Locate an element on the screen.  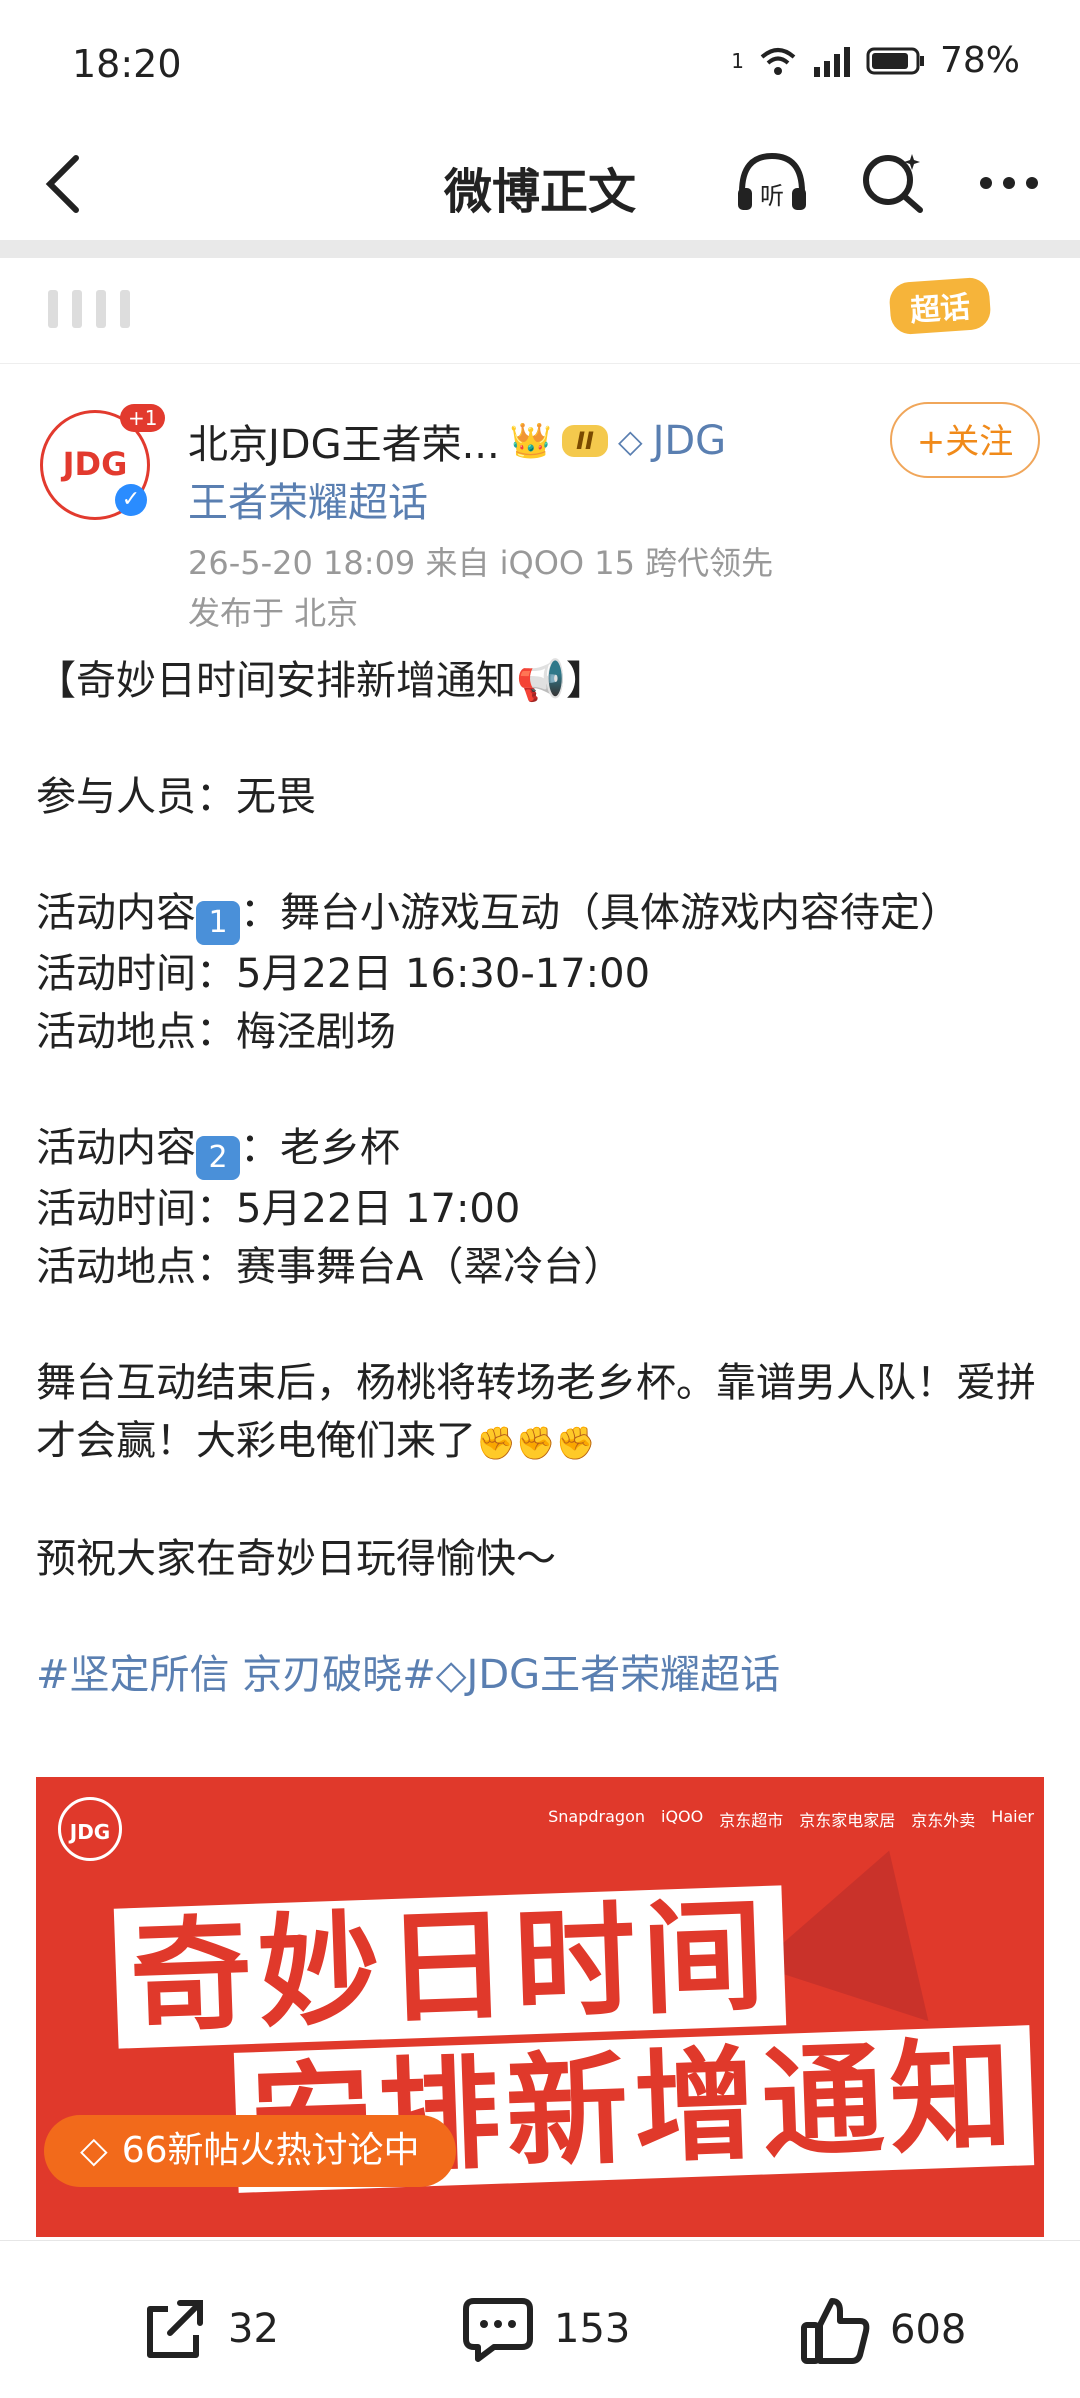
activity1-time: 活动时间：5月22日 16:30-17:00 is located at coordinates (343, 974).